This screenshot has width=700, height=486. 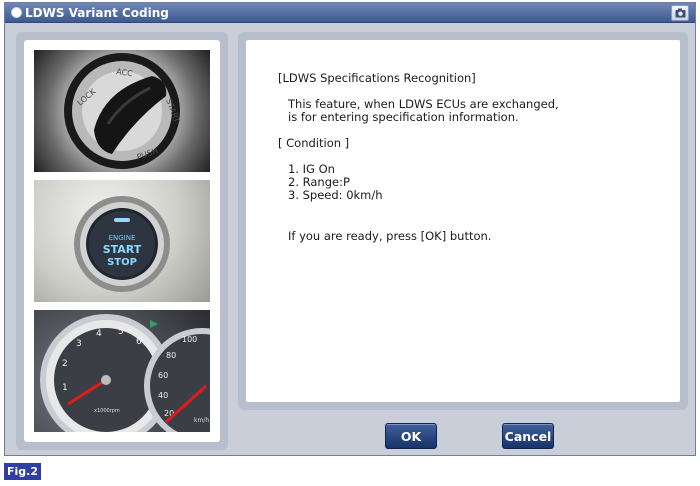 What do you see at coordinates (79, 344) in the screenshot?
I see `tach-number-3: 3` at bounding box center [79, 344].